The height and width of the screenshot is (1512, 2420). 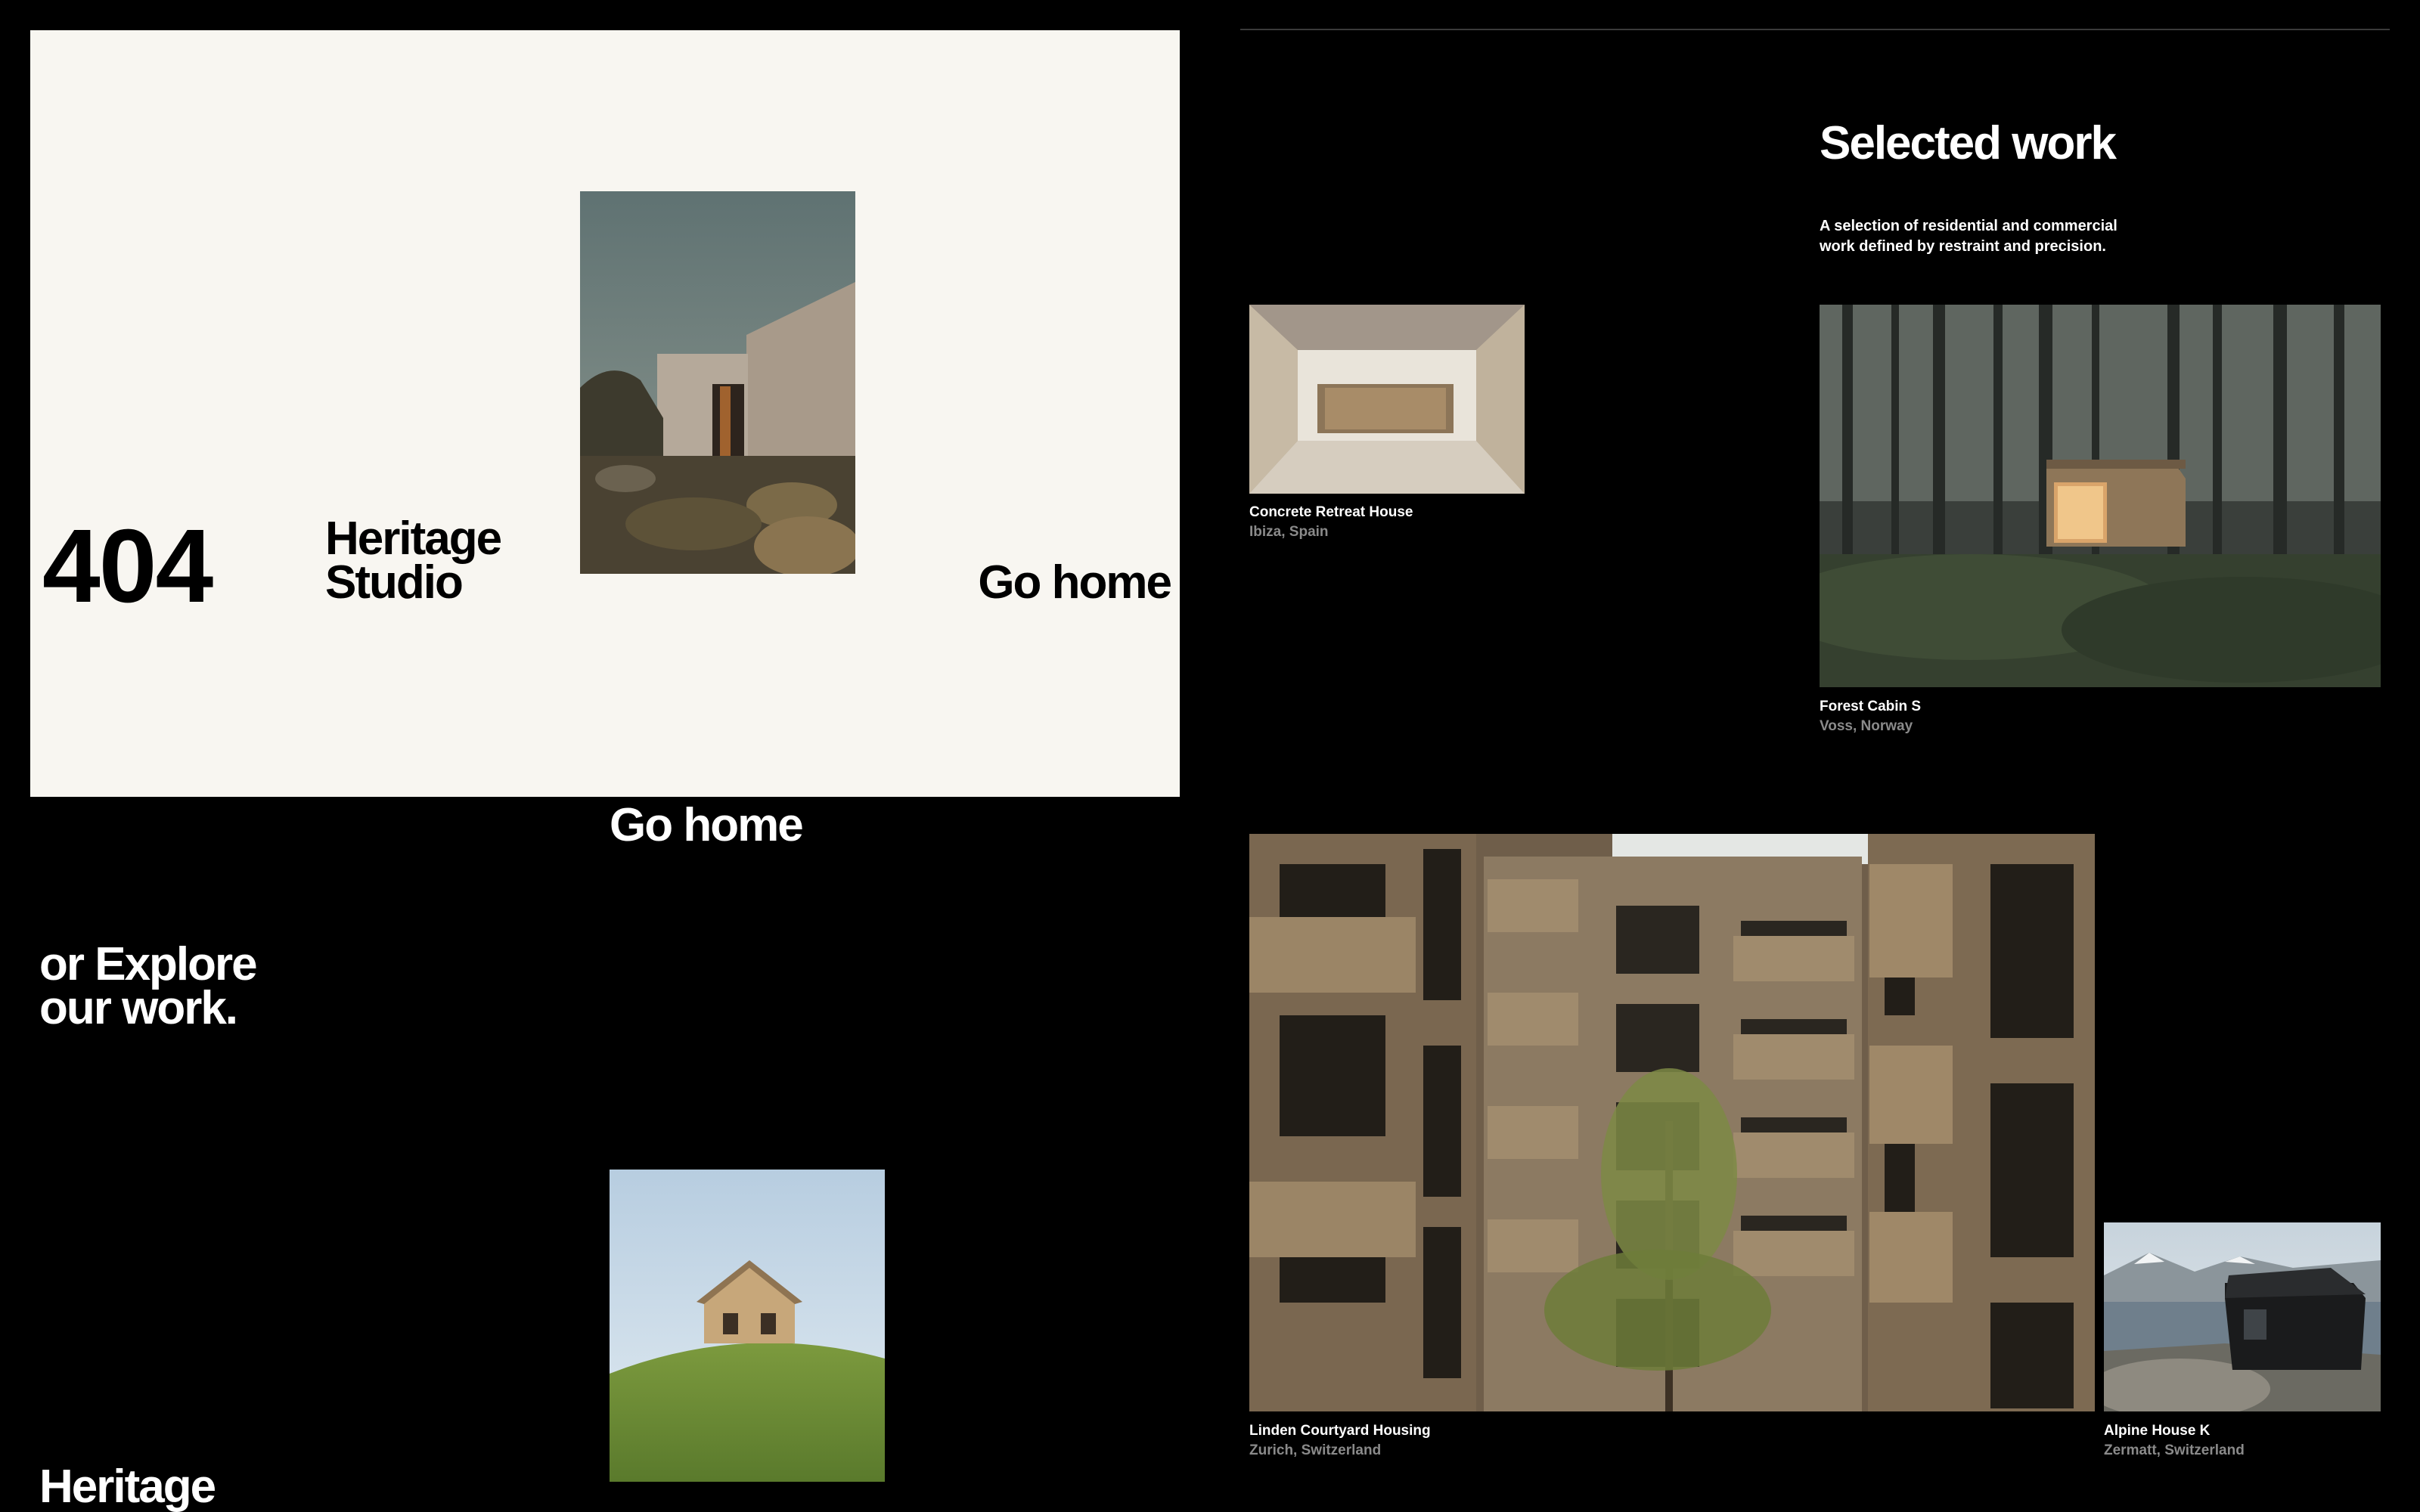 I want to click on project-caption: Alpine House K Zermatt, Switzerland, so click(x=2174, y=1440).